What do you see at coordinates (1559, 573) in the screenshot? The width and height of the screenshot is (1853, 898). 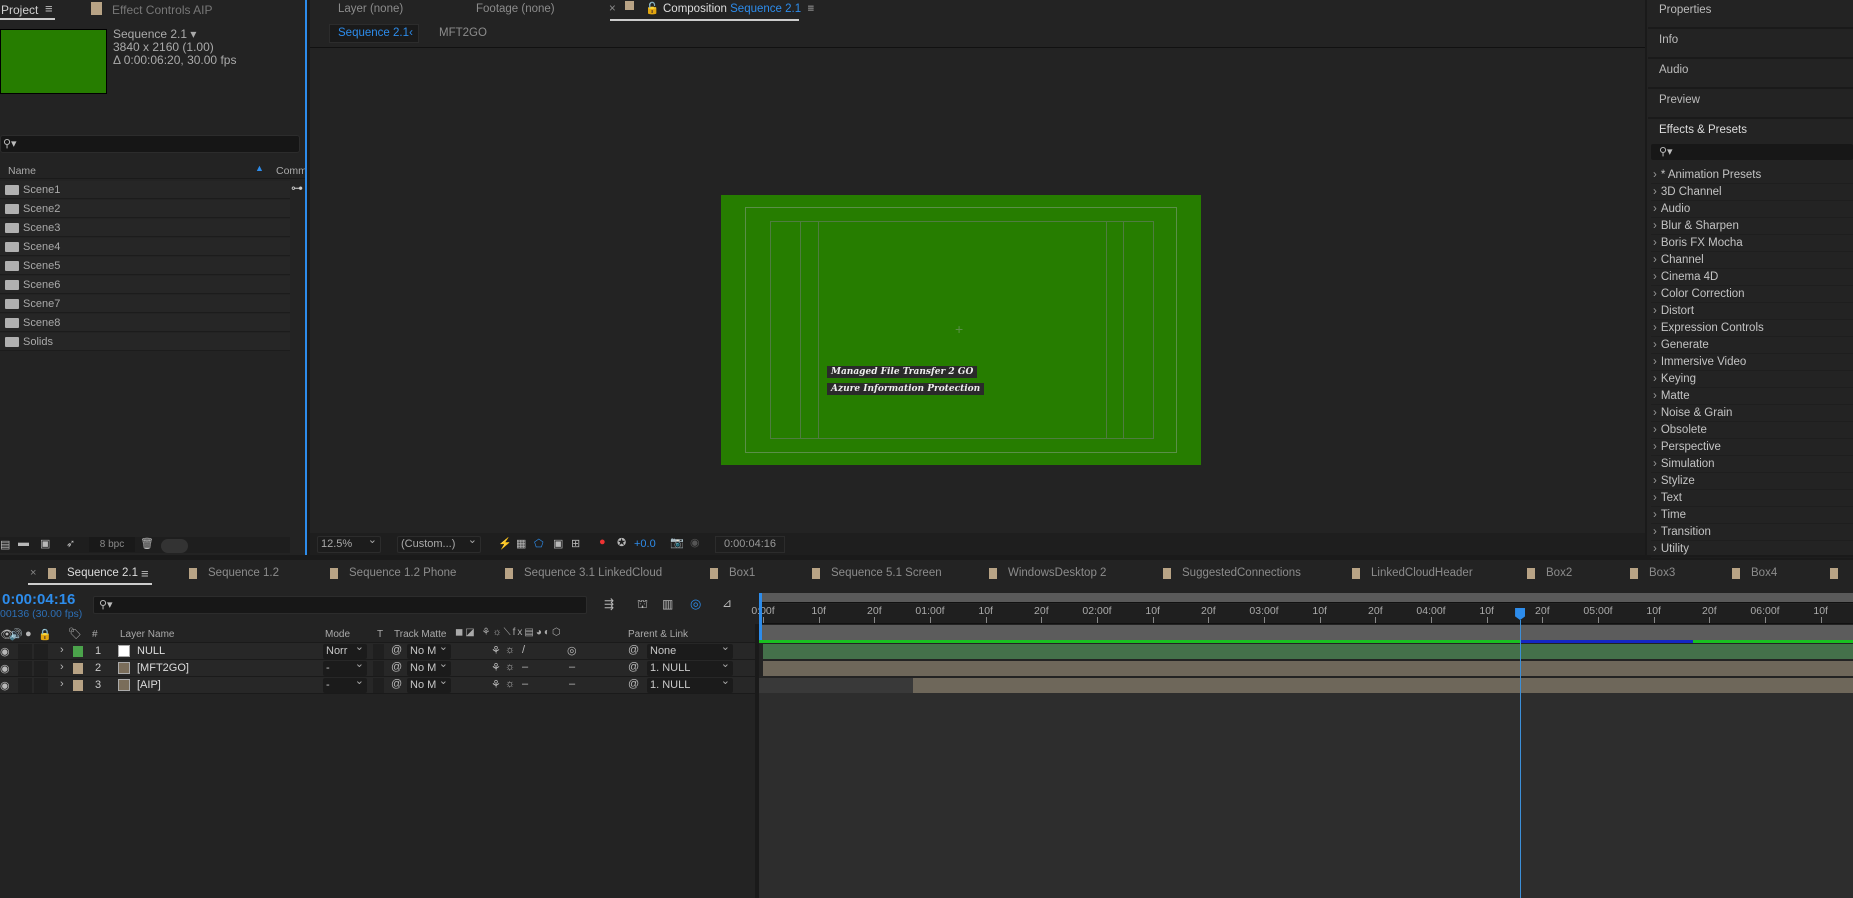 I see `tab-timeline: Box2` at bounding box center [1559, 573].